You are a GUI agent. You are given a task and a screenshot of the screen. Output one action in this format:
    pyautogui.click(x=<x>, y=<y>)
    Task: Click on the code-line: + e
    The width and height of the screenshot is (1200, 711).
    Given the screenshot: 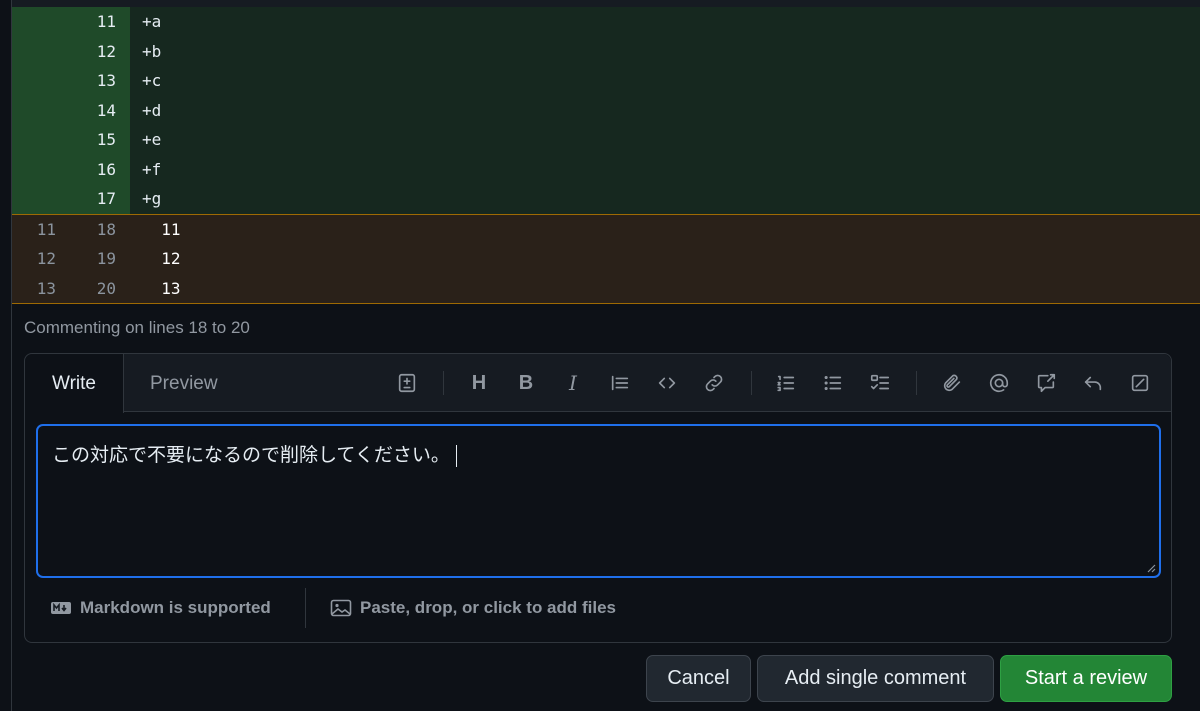 What is the action you would take?
    pyautogui.click(x=665, y=140)
    